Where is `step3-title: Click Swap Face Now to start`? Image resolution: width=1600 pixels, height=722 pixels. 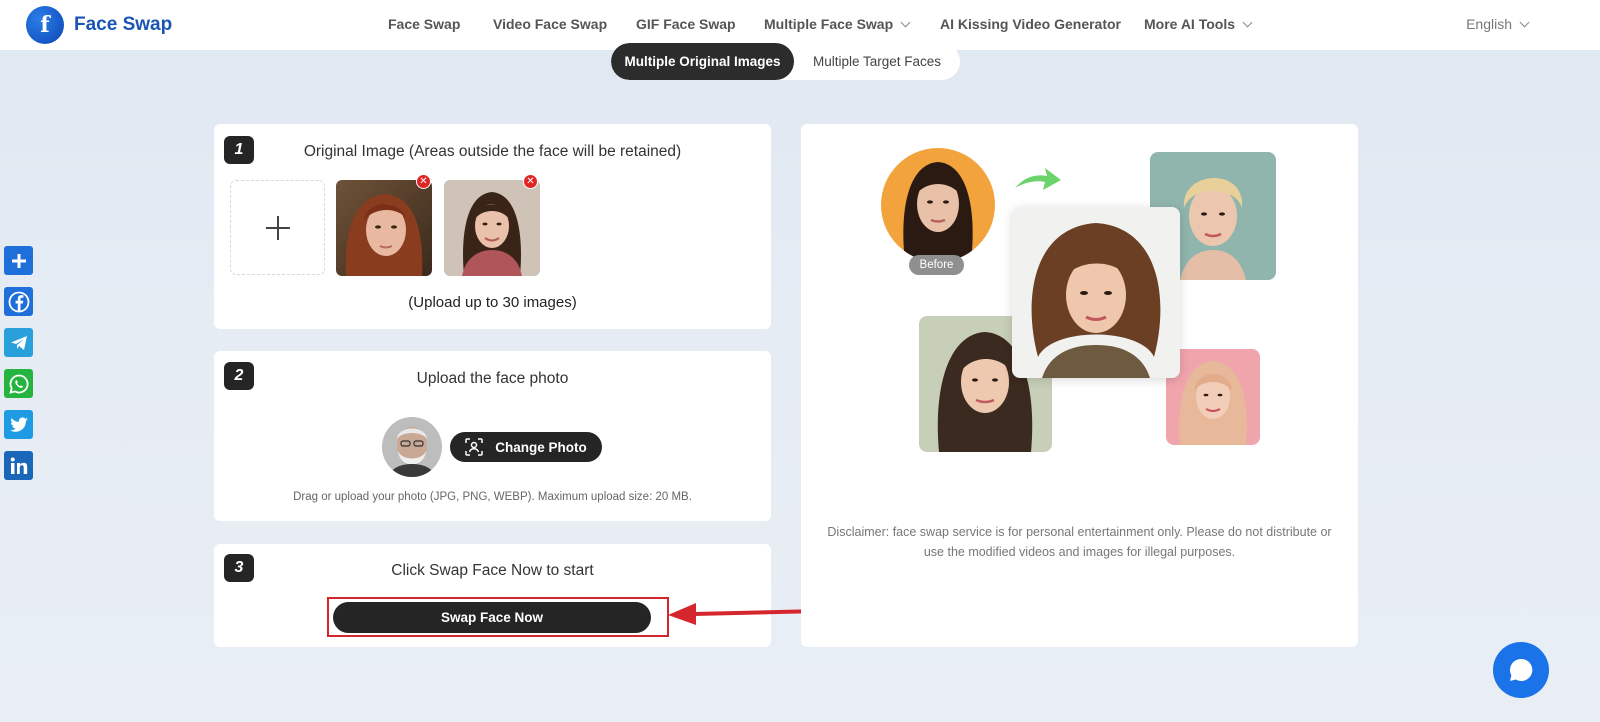 step3-title: Click Swap Face Now to start is located at coordinates (492, 570).